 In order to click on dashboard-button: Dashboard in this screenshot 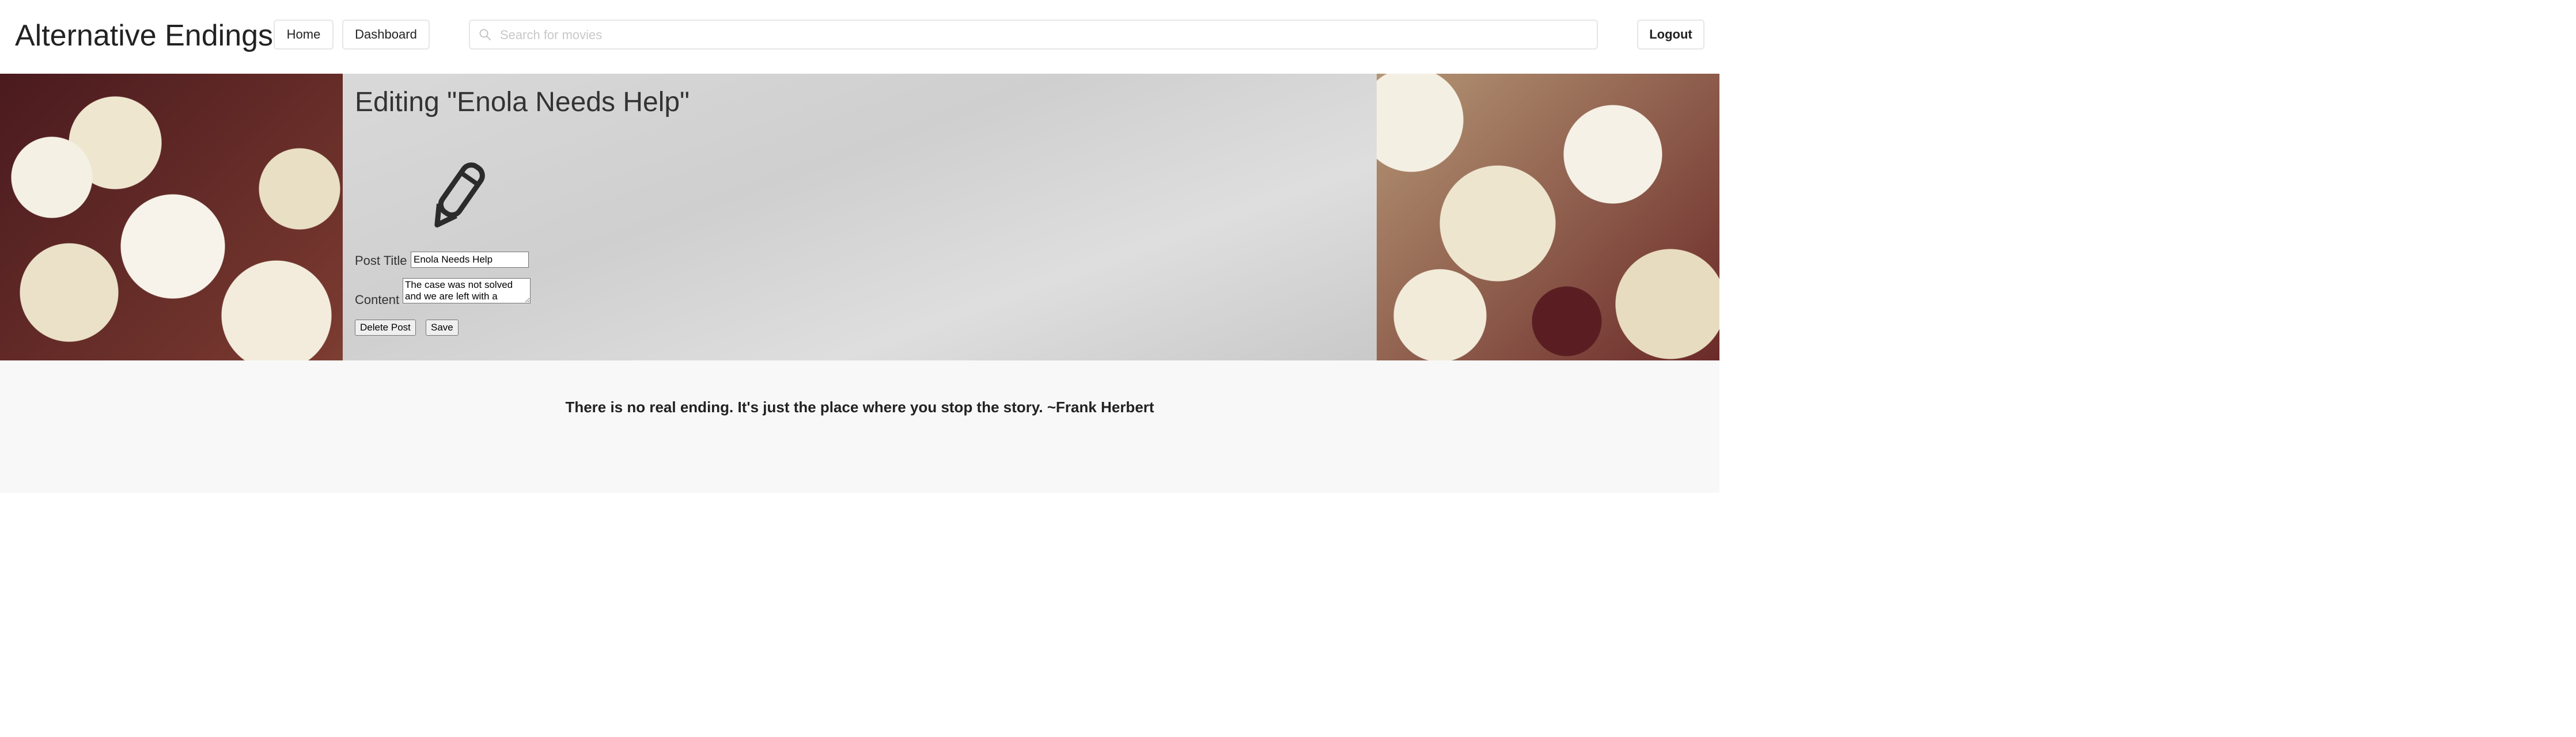, I will do `click(386, 35)`.